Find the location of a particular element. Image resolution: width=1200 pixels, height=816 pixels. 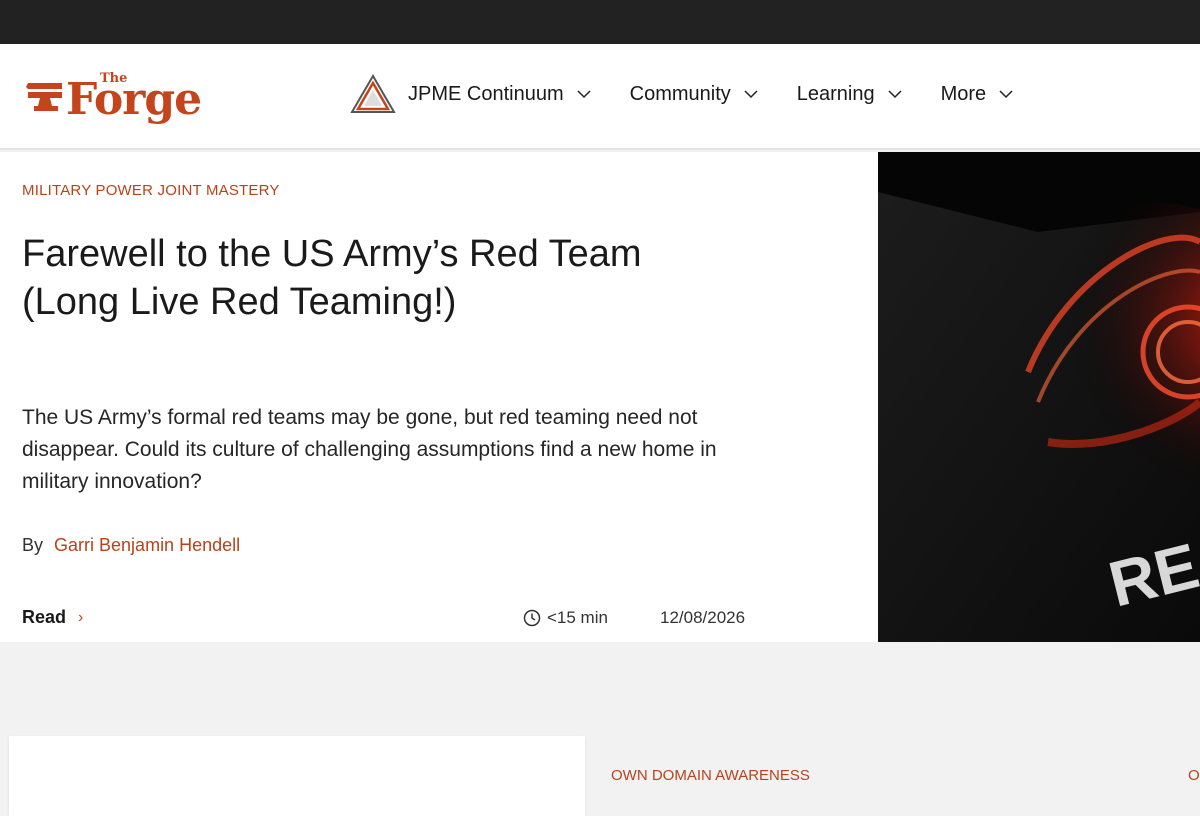

anvil-icon is located at coordinates (44, 97).